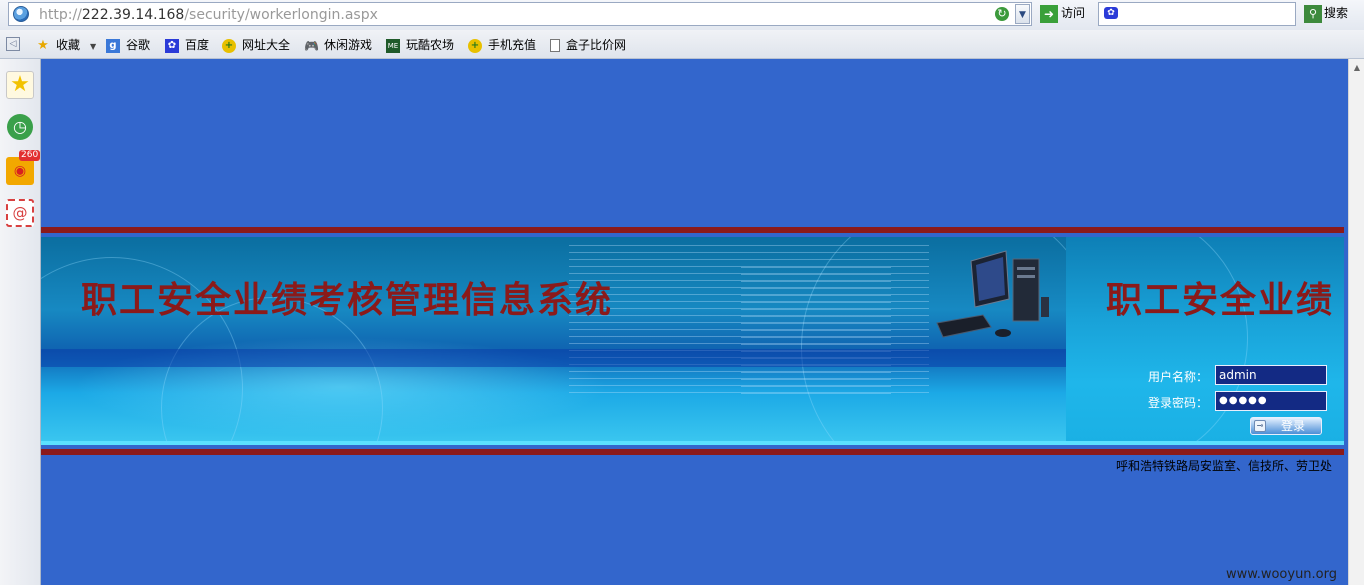  What do you see at coordinates (138, 45) in the screenshot?
I see `fav-label: 谷歌` at bounding box center [138, 45].